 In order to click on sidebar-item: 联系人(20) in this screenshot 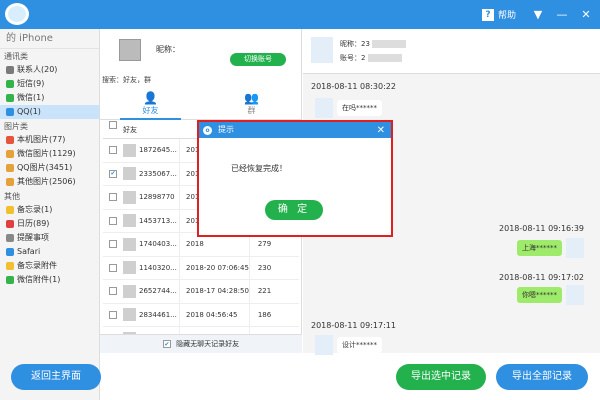, I will do `click(49, 70)`.